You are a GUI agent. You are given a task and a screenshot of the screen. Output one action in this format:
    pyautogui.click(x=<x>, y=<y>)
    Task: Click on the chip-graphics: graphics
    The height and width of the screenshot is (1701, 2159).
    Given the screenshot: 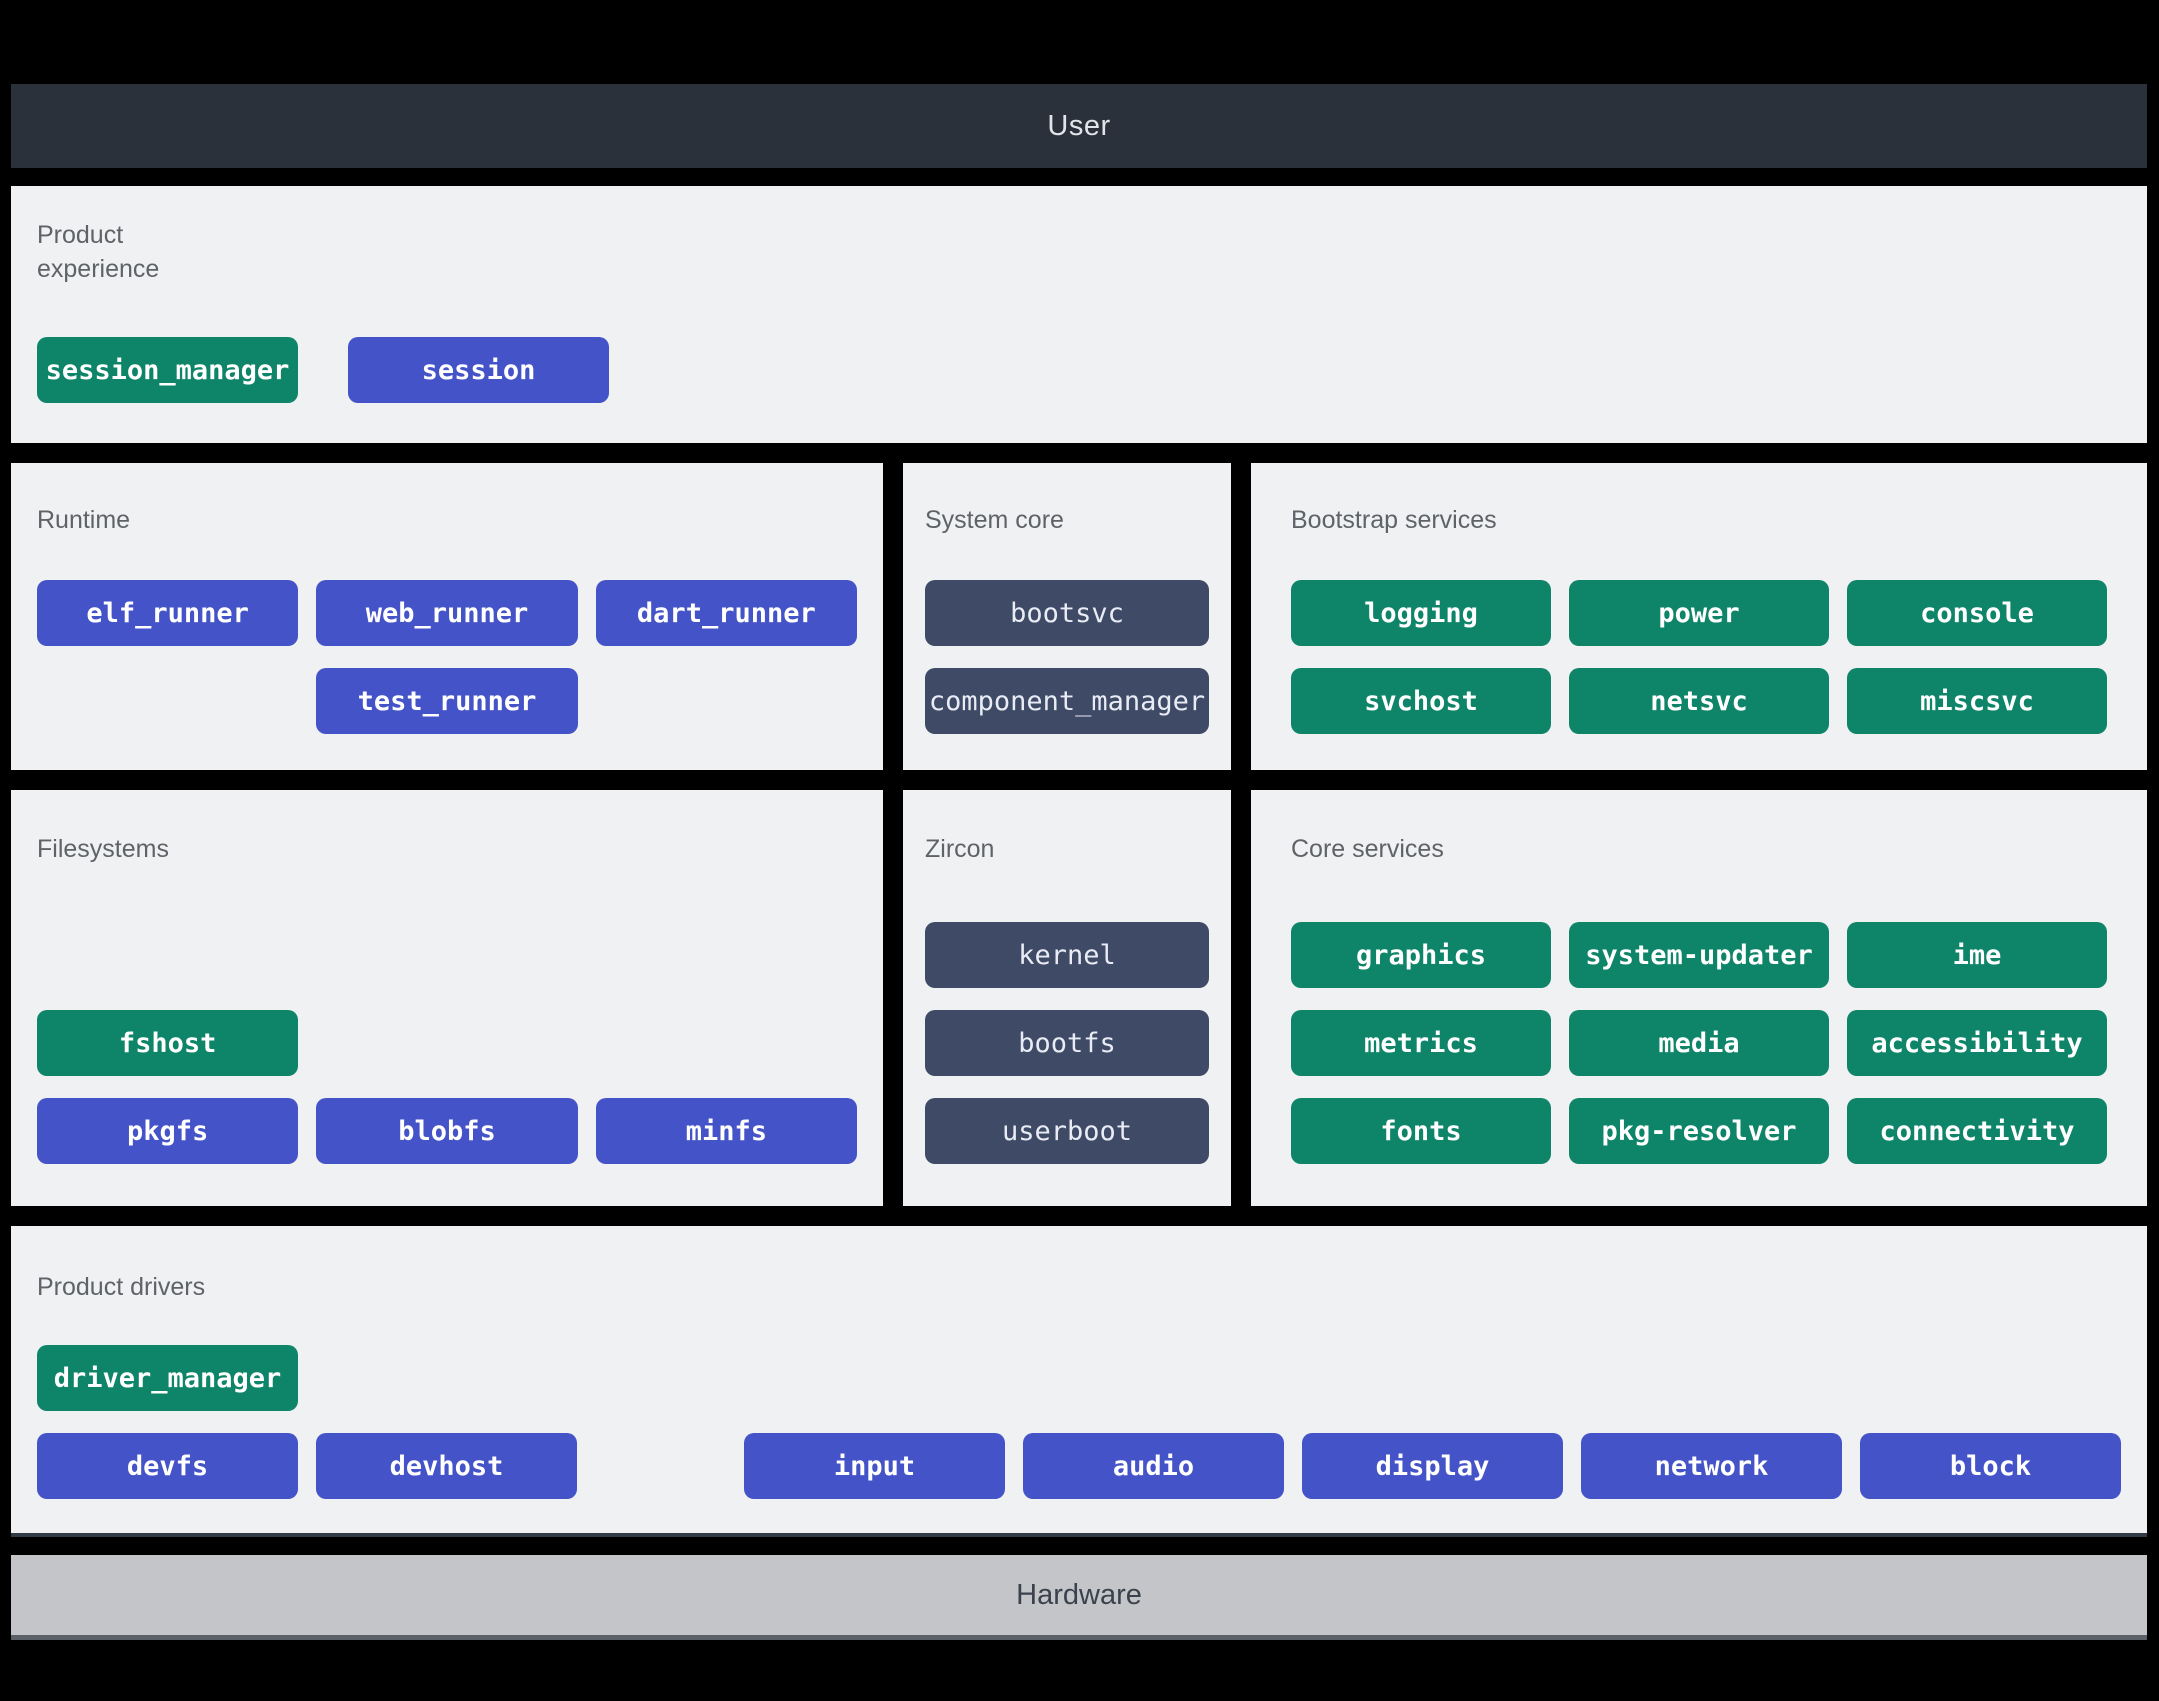 What is the action you would take?
    pyautogui.click(x=1421, y=955)
    